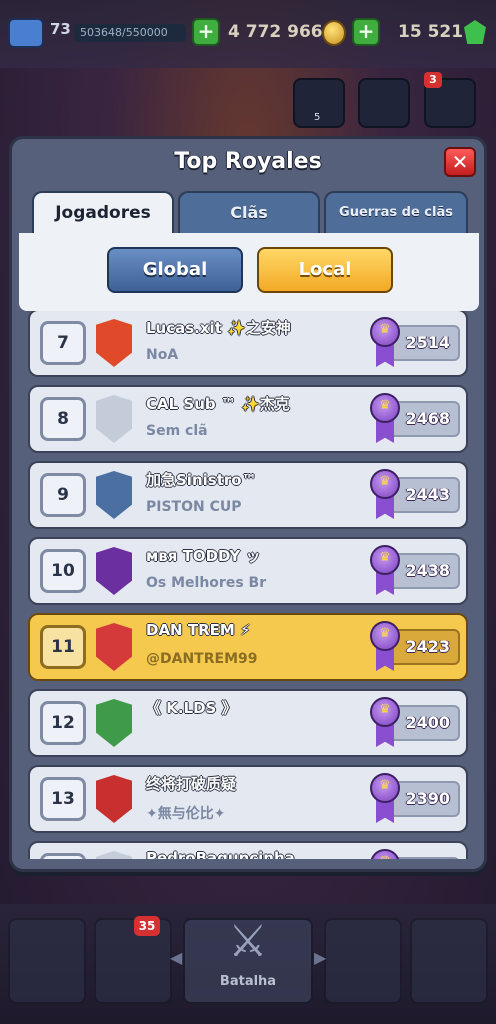  Describe the element at coordinates (248, 799) in the screenshot. I see `leaderboard-row: 13 终将打破质疑 ✦無与伦比✦ 2390 ♛` at that location.